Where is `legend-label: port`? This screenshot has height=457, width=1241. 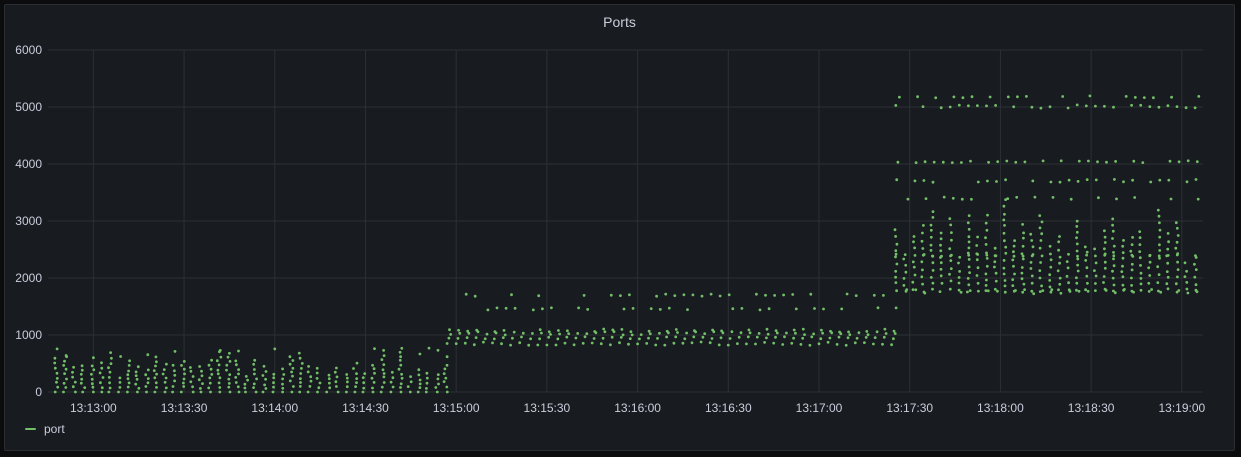
legend-label: port is located at coordinates (54, 429).